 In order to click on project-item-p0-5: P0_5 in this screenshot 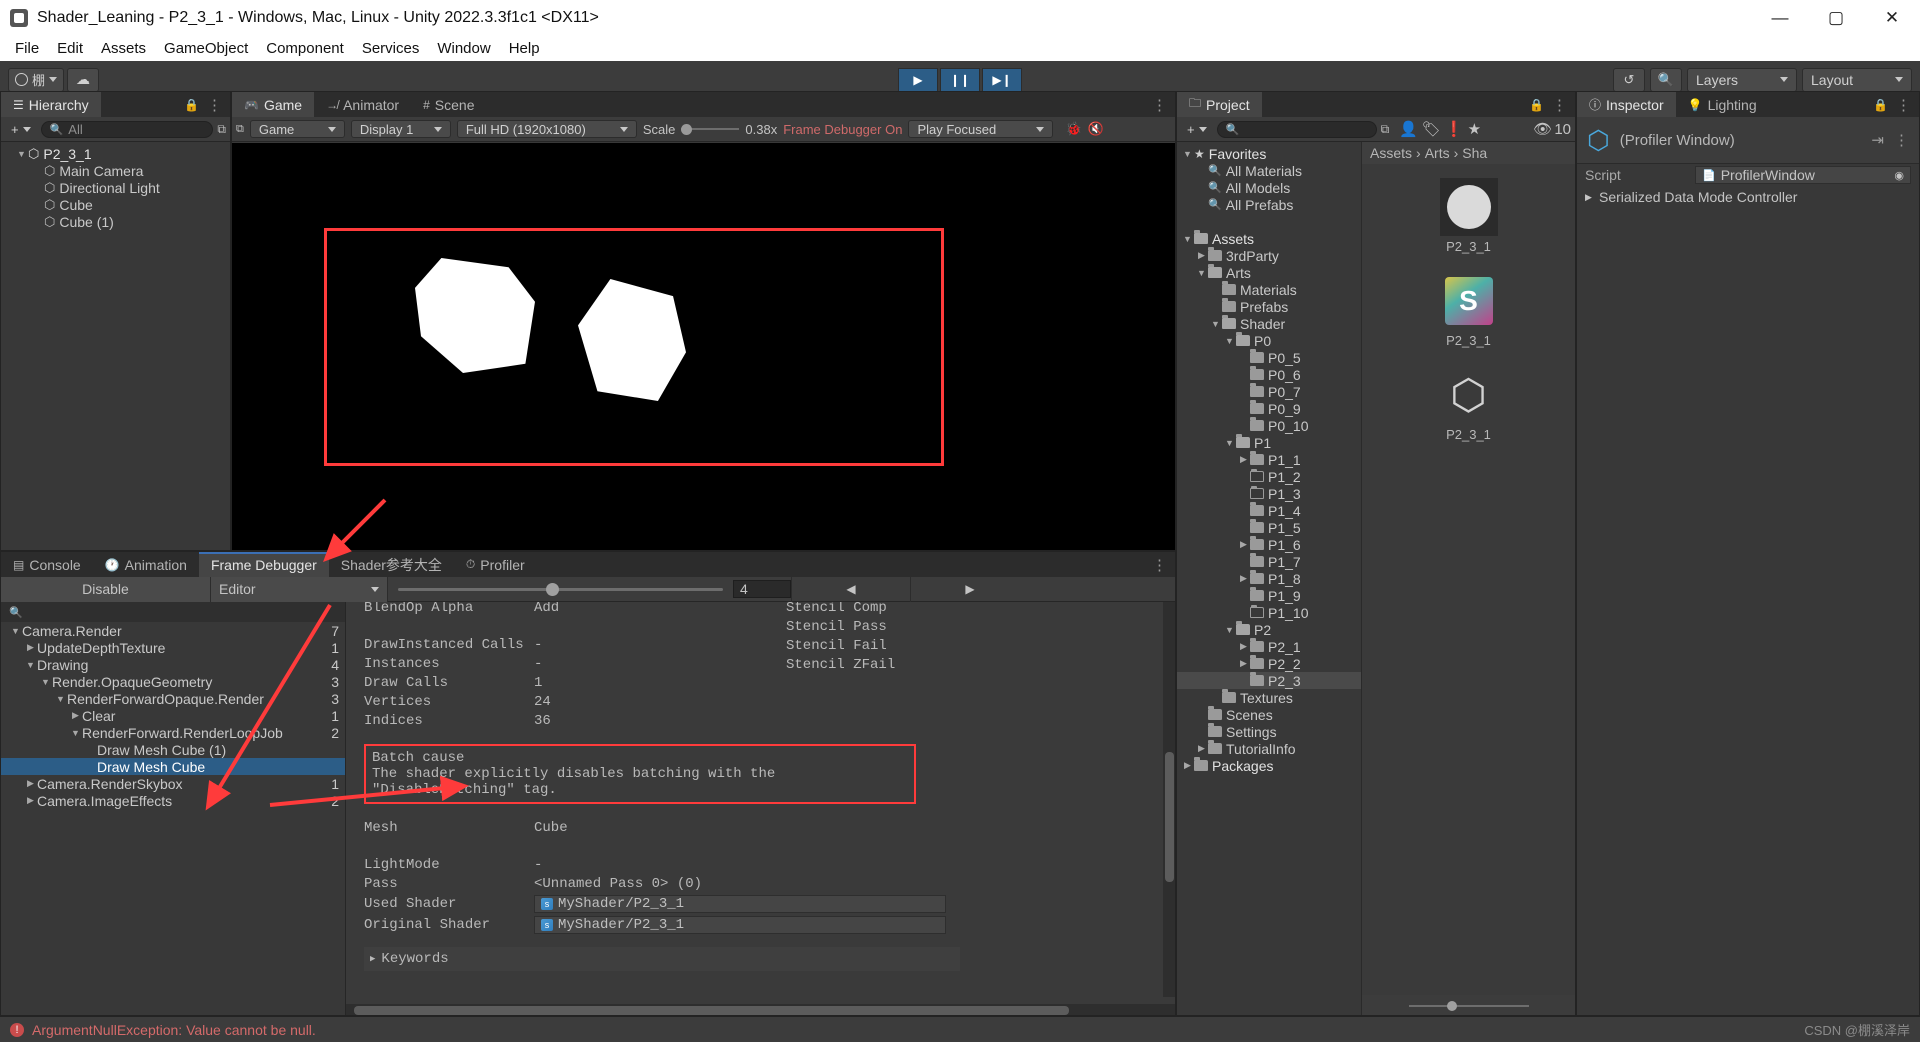, I will do `click(1269, 357)`.